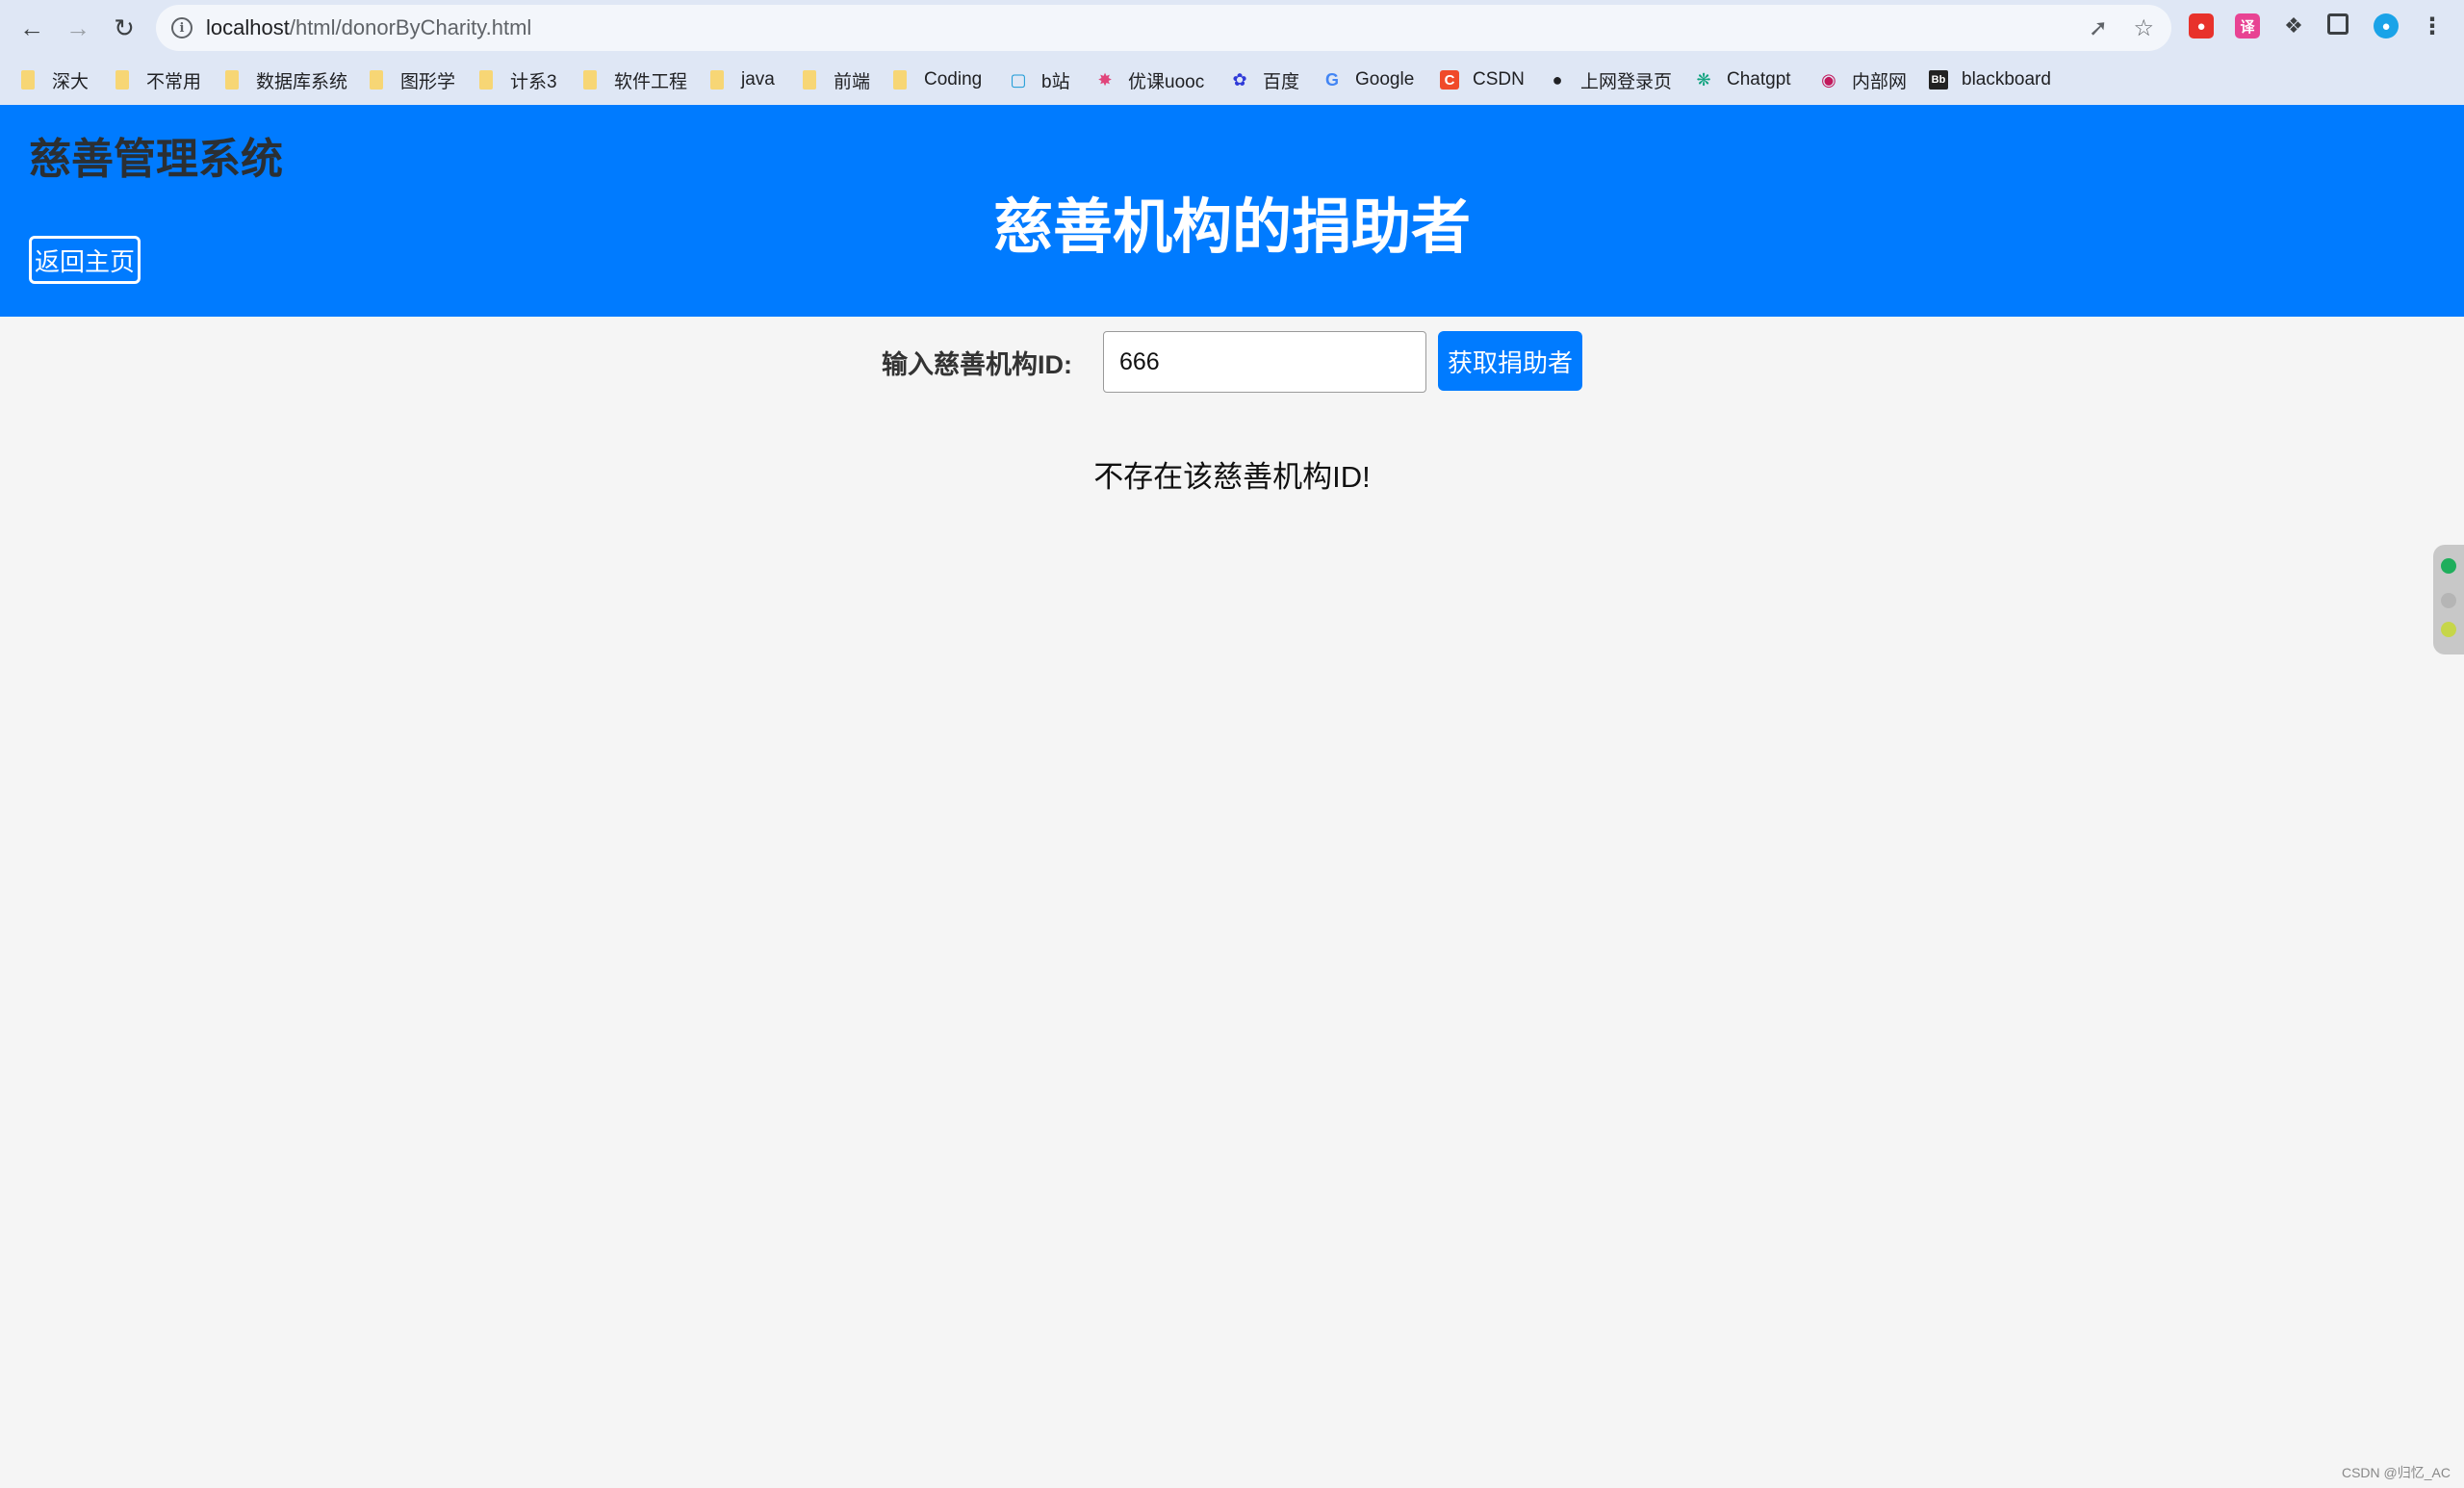 This screenshot has height=1488, width=2464. I want to click on page-header: 慈善管理系统 慈善机构的捐助者 返回主页, so click(1232, 211).